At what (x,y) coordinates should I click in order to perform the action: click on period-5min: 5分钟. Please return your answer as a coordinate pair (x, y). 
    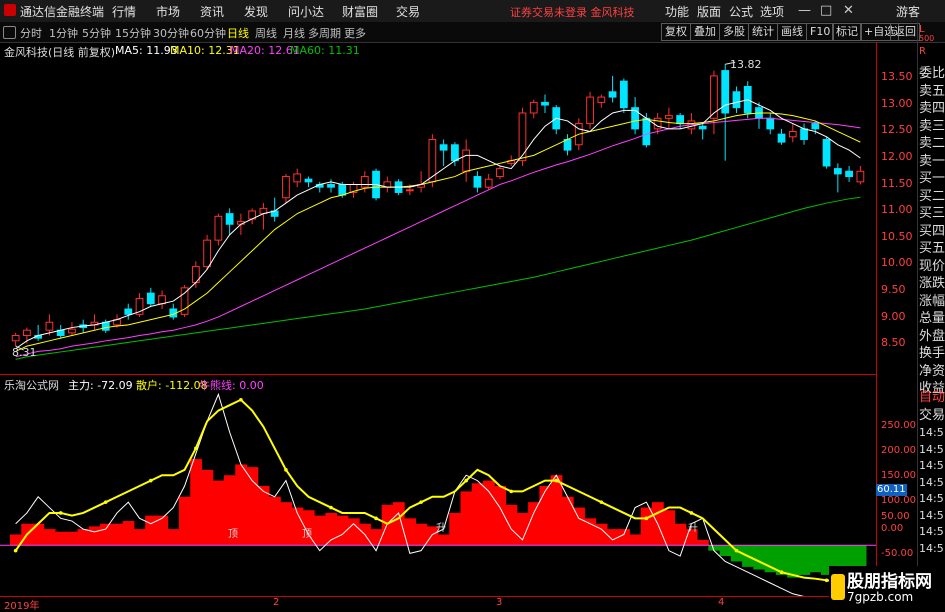
    Looking at the image, I should click on (96, 33).